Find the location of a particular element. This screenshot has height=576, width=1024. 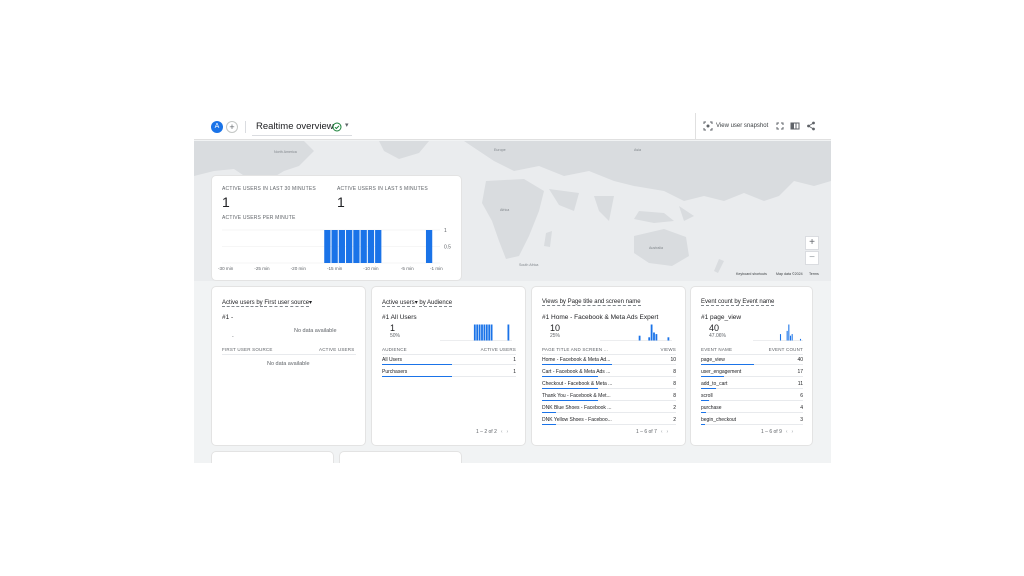

table-row-value: 8 is located at coordinates (674, 396).